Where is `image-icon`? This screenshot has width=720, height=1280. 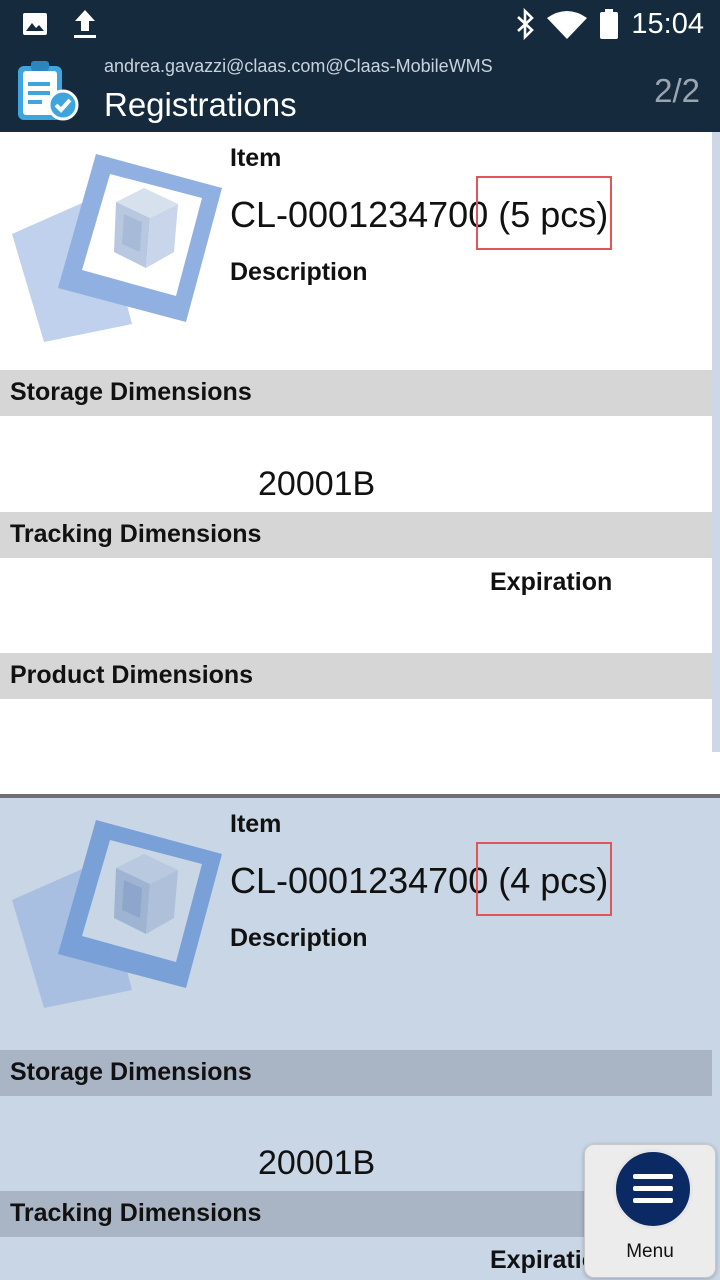 image-icon is located at coordinates (35, 24).